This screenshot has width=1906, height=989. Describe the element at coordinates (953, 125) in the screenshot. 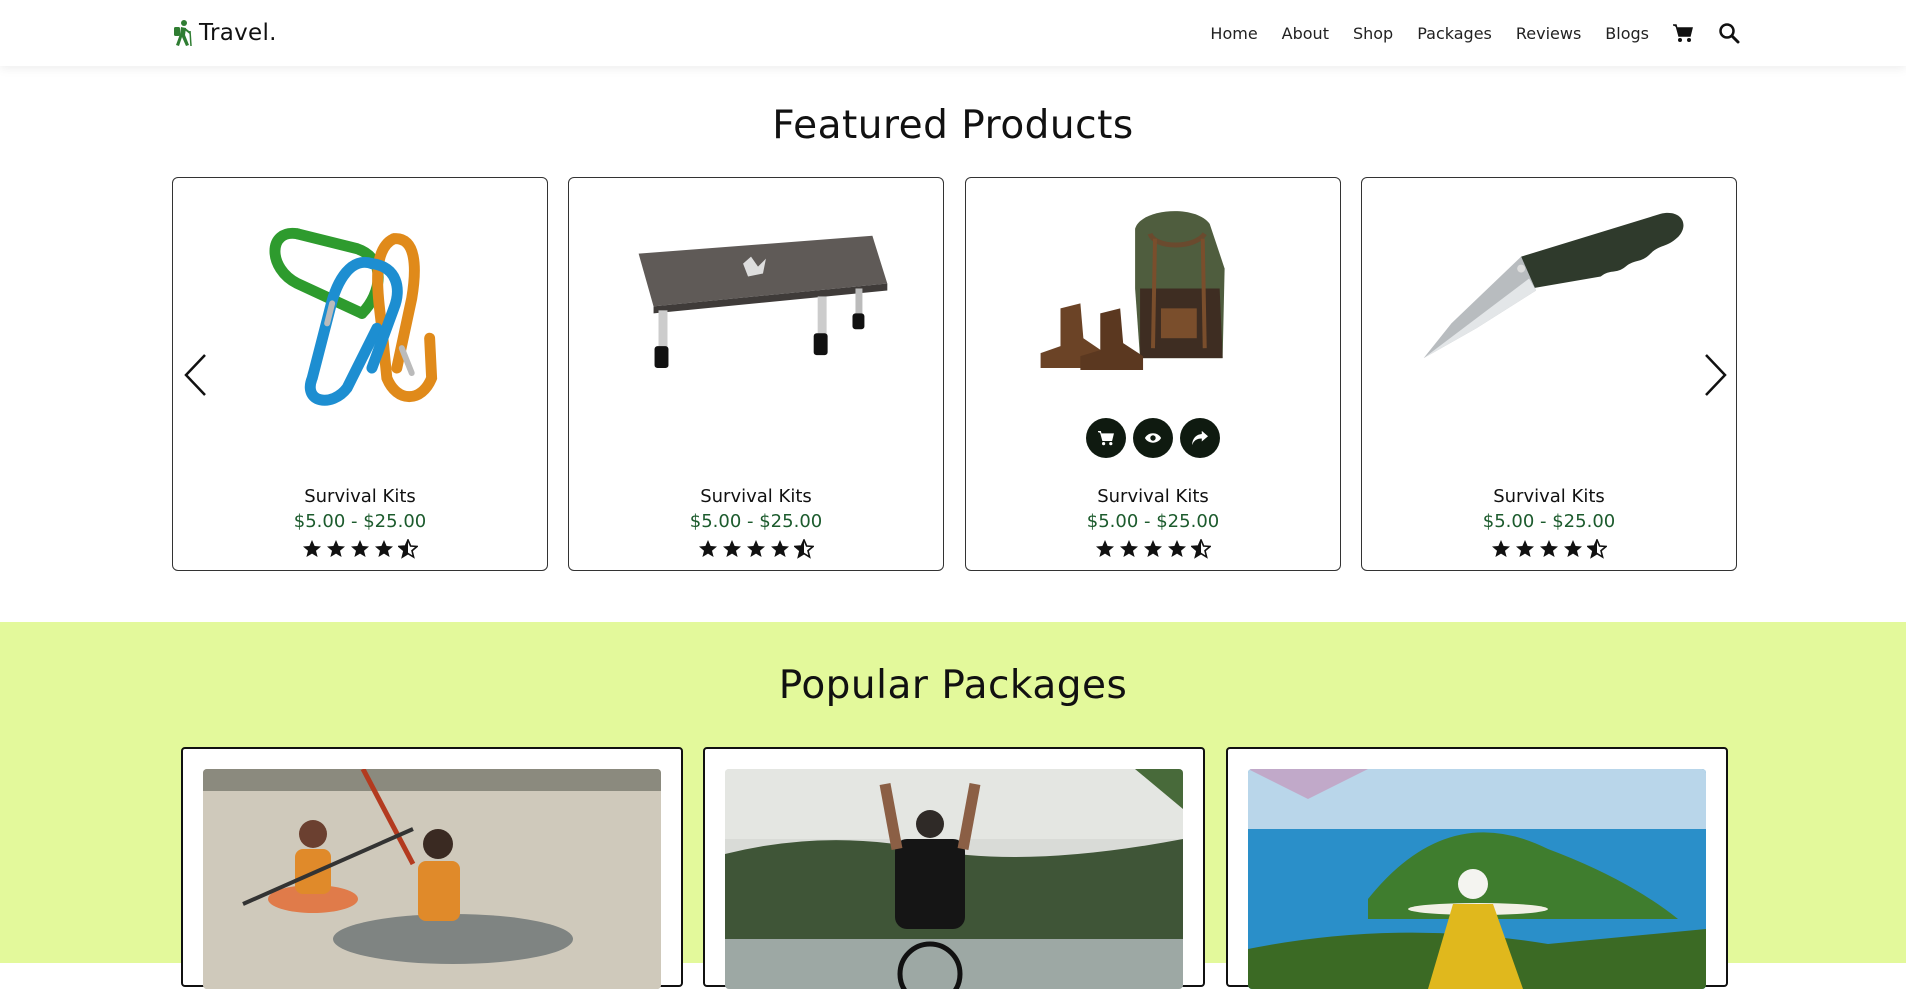

I see `featured-title: Featured Products` at that location.